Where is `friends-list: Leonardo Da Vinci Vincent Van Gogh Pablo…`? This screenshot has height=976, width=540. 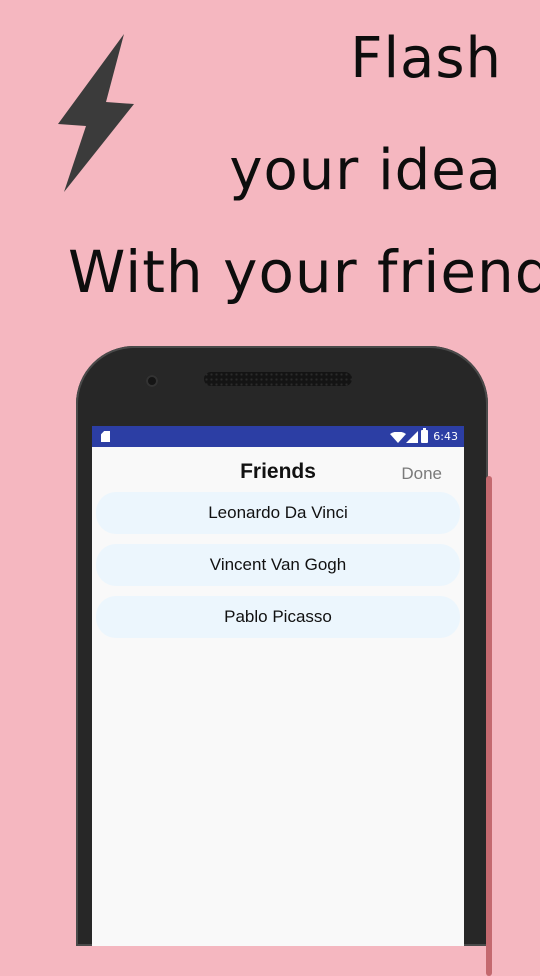
friends-list: Leonardo Da Vinci Vincent Van Gogh Pablo… is located at coordinates (278, 565).